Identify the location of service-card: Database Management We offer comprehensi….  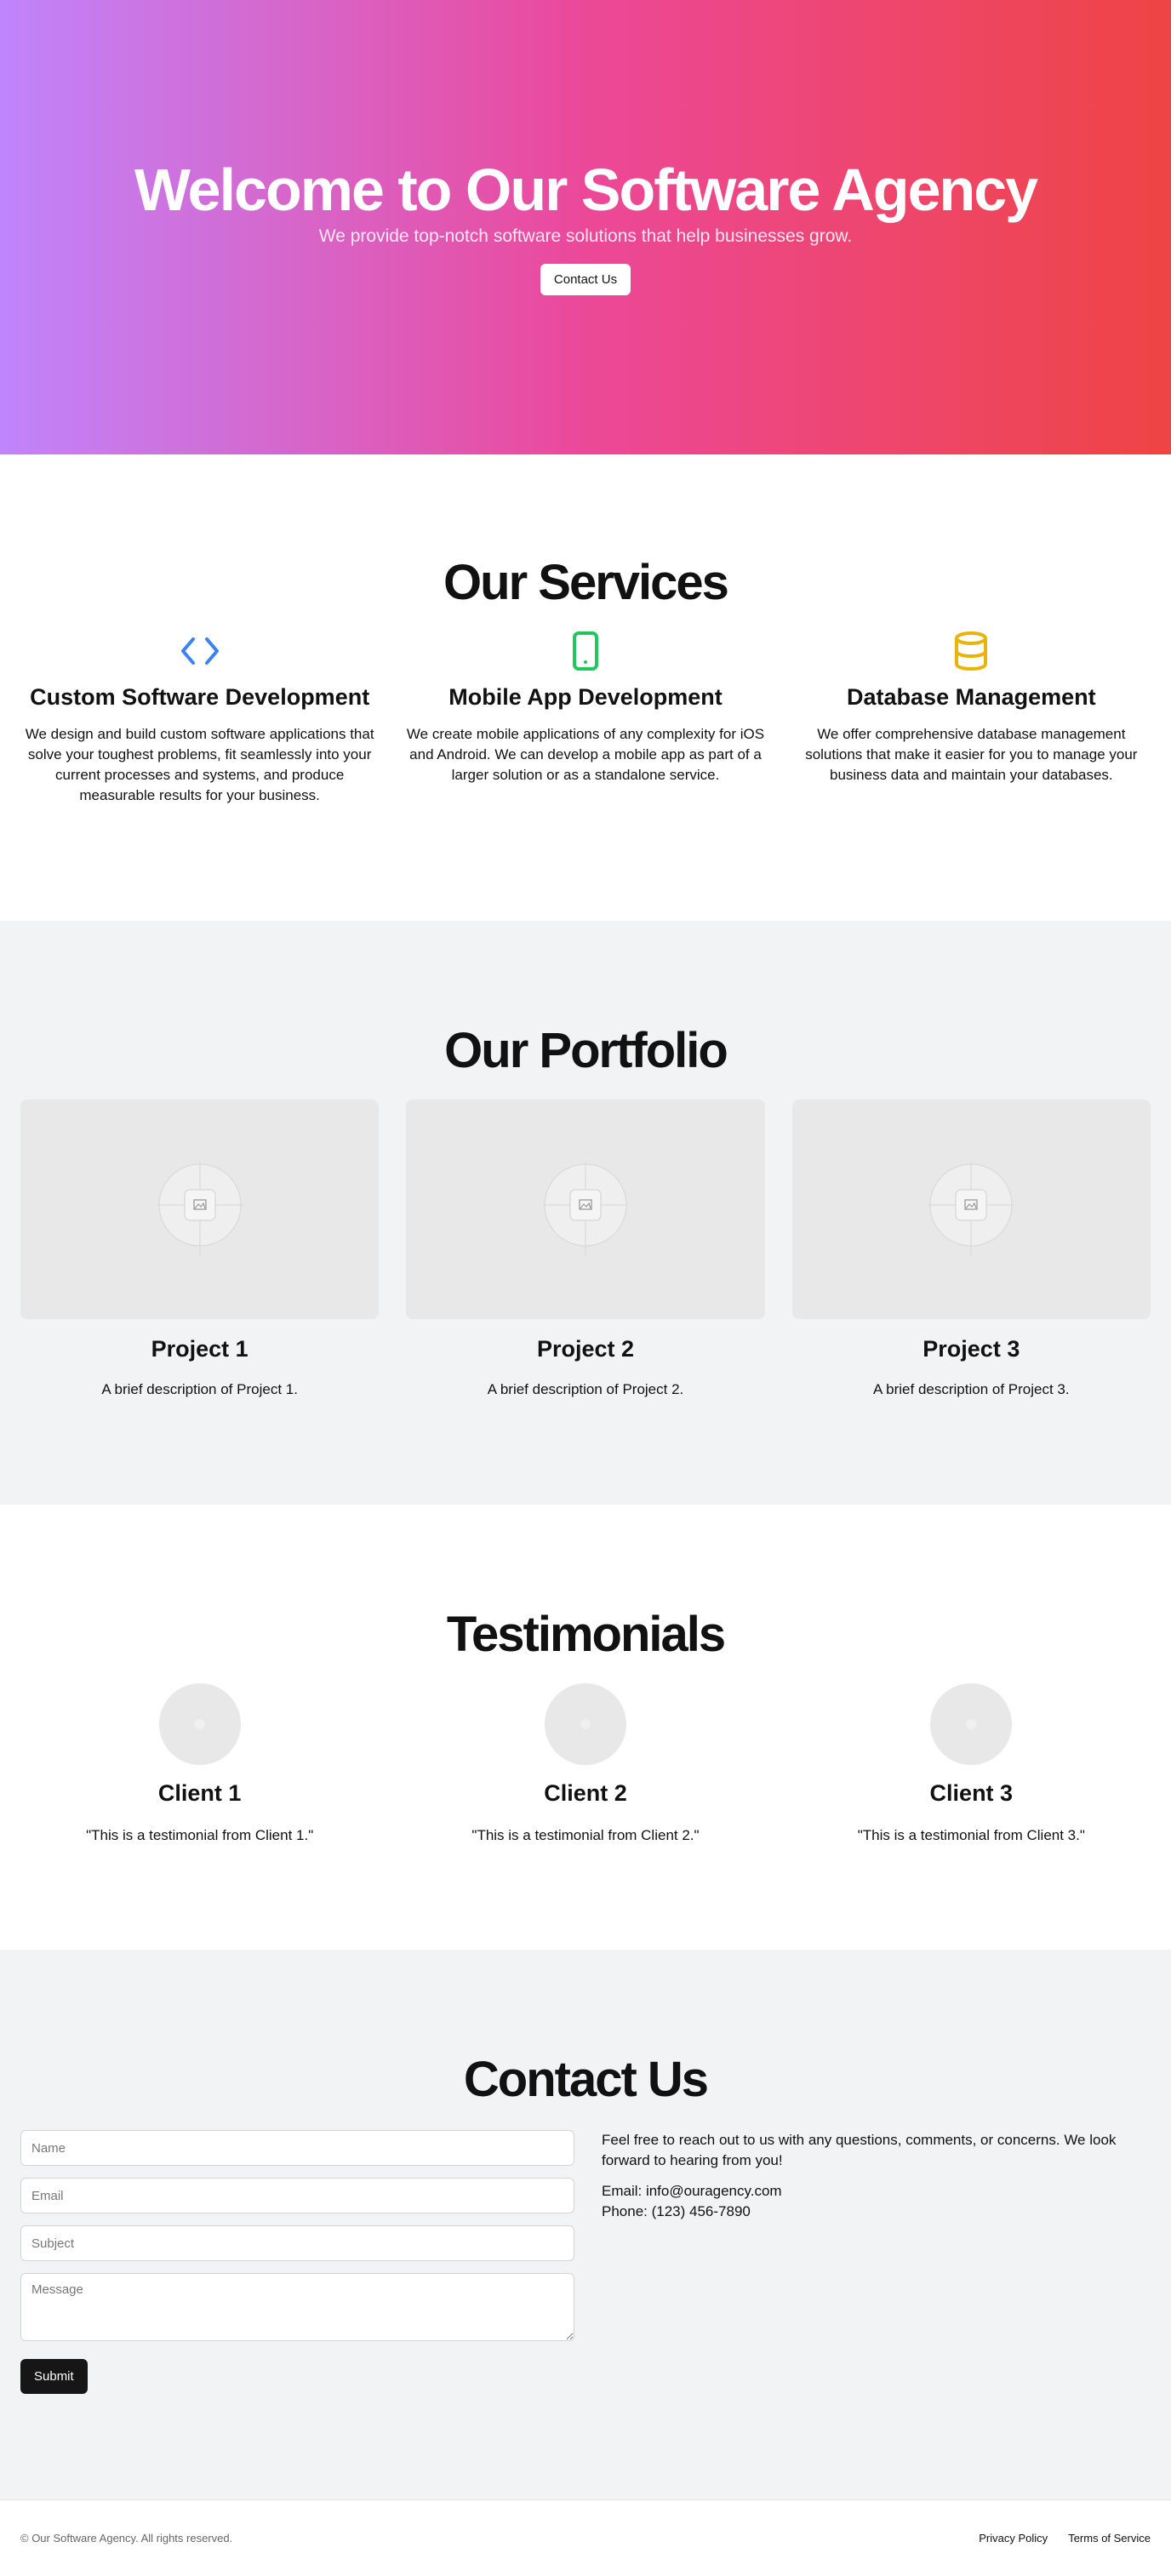
(971, 718).